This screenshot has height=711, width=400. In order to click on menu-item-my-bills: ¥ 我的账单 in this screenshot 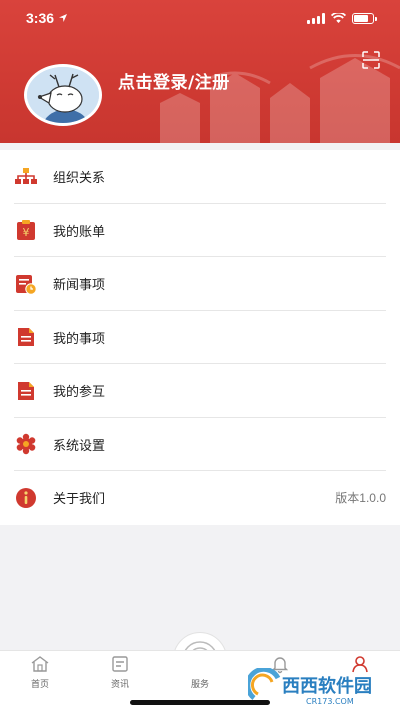, I will do `click(200, 231)`.